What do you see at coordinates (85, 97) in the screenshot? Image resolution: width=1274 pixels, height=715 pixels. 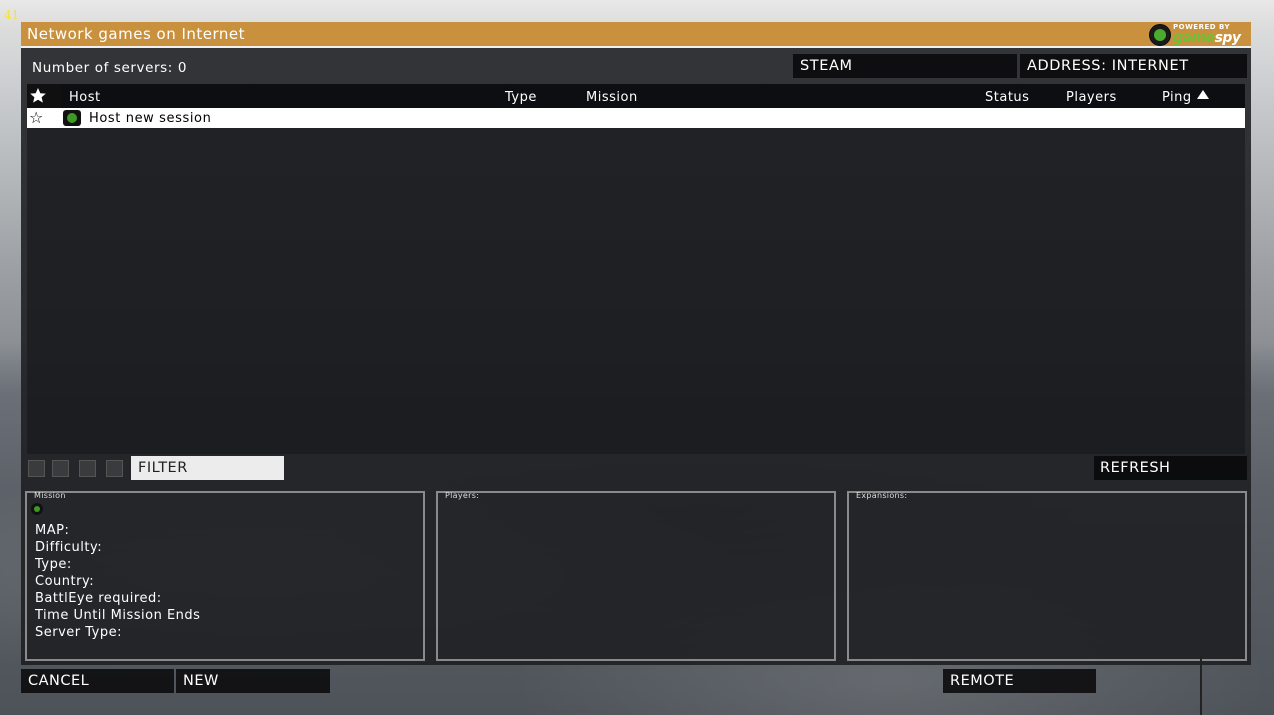 I see `column-host: Host` at bounding box center [85, 97].